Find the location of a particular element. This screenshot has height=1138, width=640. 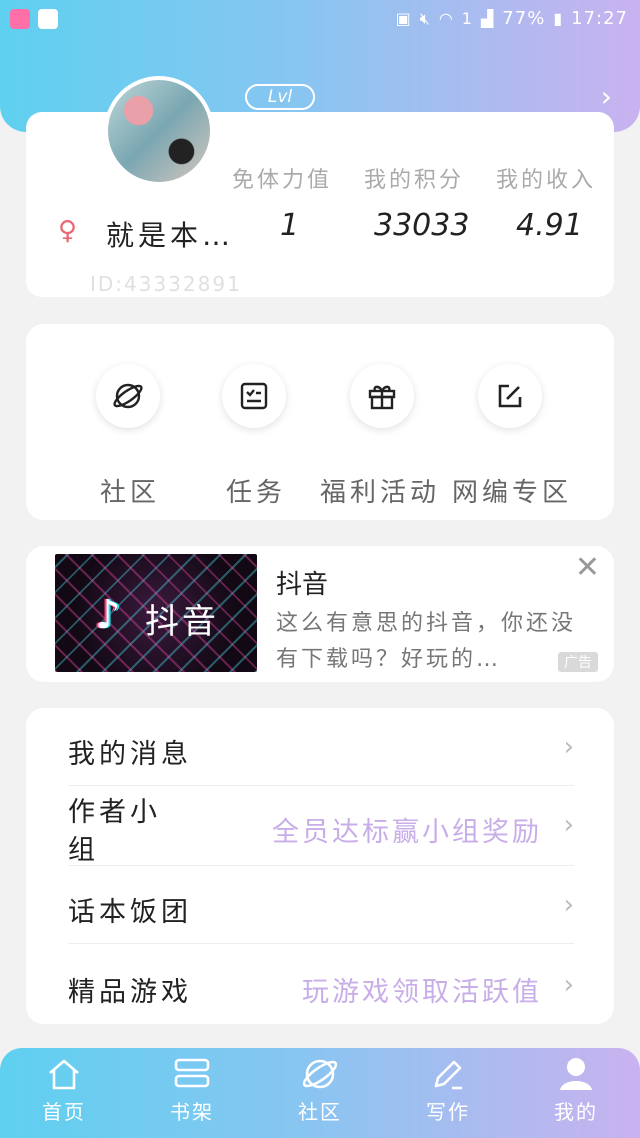

tab-label: 社区 is located at coordinates (320, 1112).